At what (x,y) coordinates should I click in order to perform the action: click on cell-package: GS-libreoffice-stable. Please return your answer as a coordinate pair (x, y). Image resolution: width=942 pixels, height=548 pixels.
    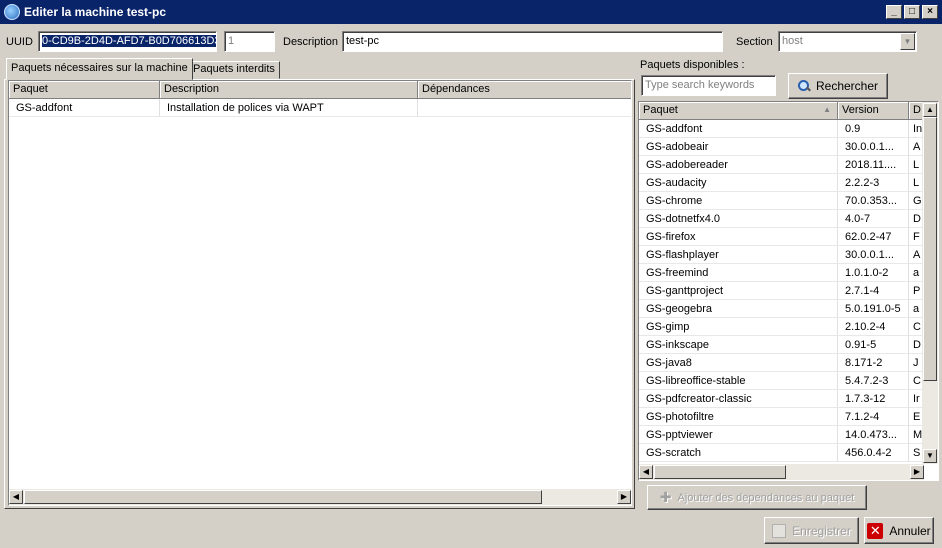
    Looking at the image, I should click on (738, 381).